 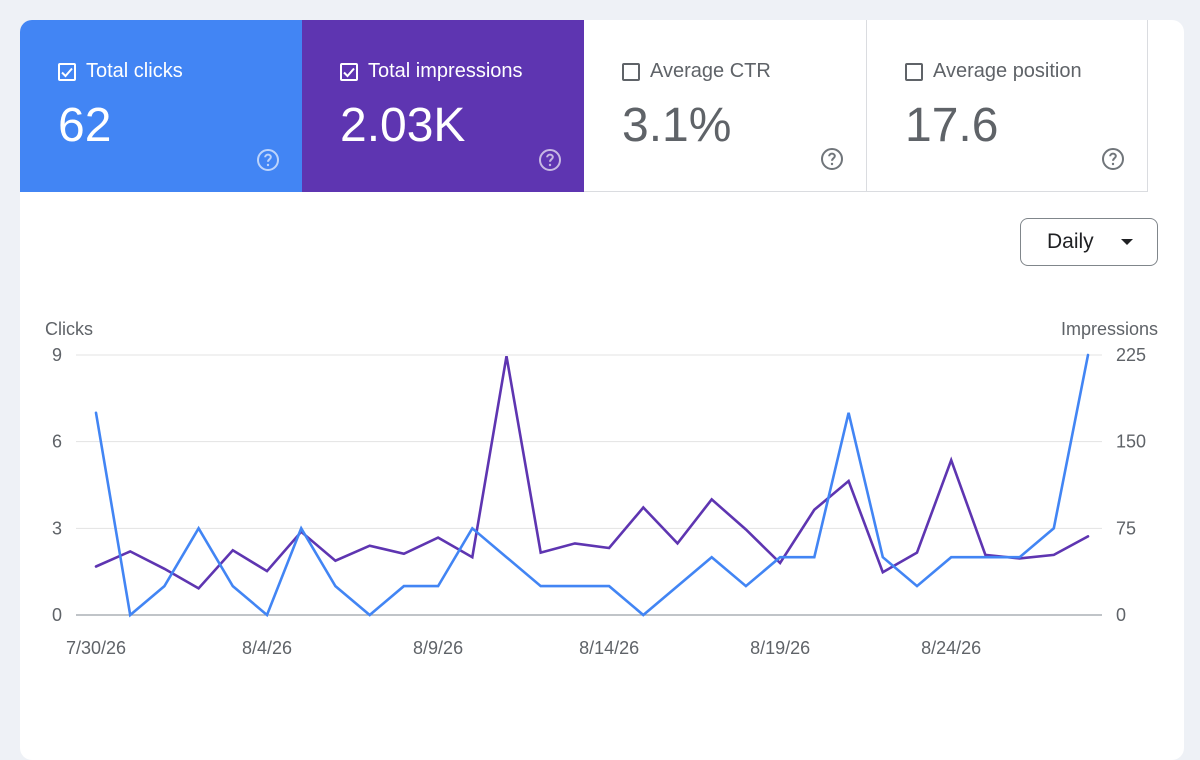 I want to click on x-tick-label: 8/19/26, so click(x=780, y=648).